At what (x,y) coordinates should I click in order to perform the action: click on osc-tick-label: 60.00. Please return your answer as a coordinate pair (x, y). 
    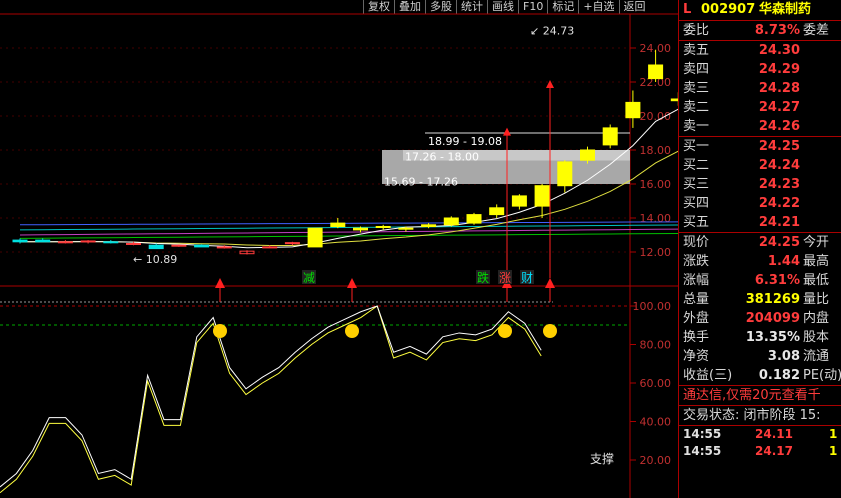
    Looking at the image, I should click on (656, 383).